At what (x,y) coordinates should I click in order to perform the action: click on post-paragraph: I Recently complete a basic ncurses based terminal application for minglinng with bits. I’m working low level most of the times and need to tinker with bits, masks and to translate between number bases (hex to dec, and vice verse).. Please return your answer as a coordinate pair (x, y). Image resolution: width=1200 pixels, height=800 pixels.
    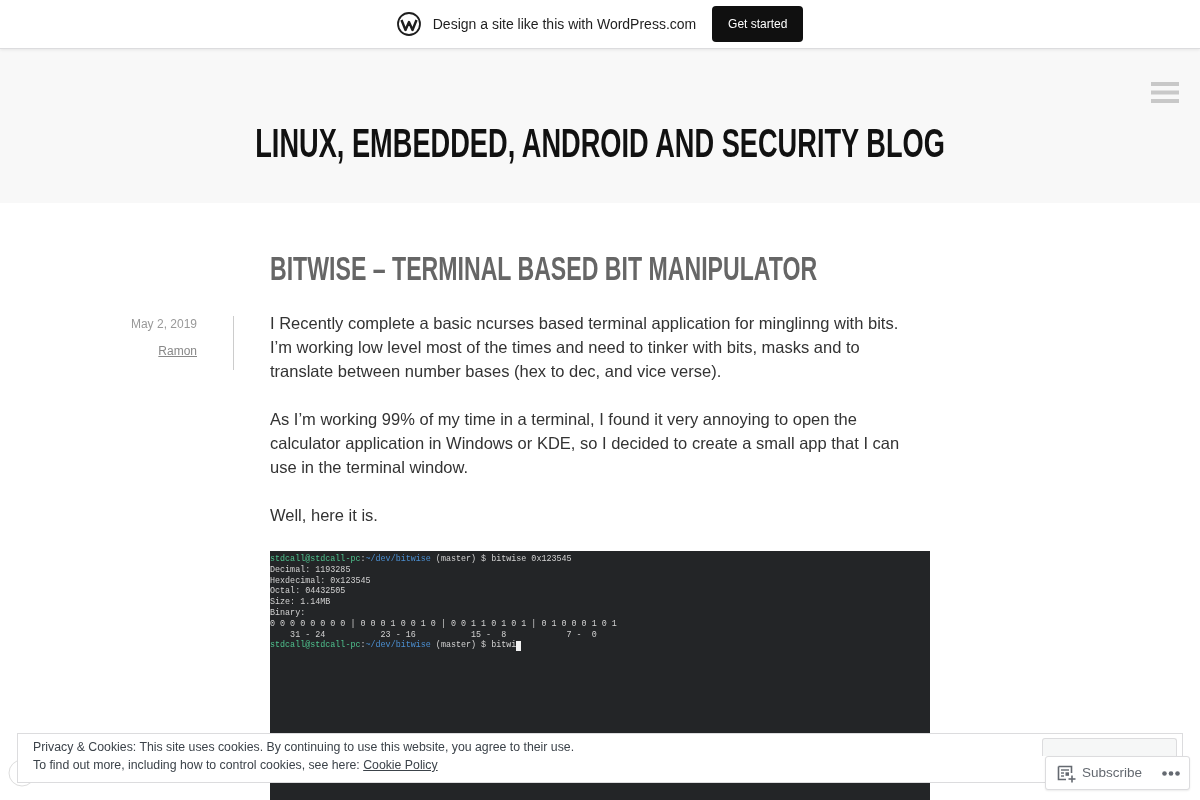
    Looking at the image, I should click on (585, 347).